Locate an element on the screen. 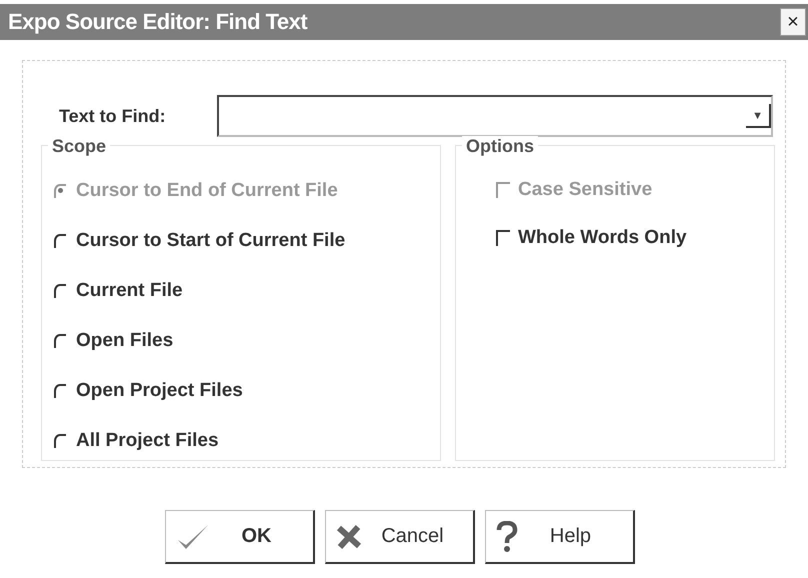 The height and width of the screenshot is (578, 808). text-to-find-field: ▼ is located at coordinates (495, 116).